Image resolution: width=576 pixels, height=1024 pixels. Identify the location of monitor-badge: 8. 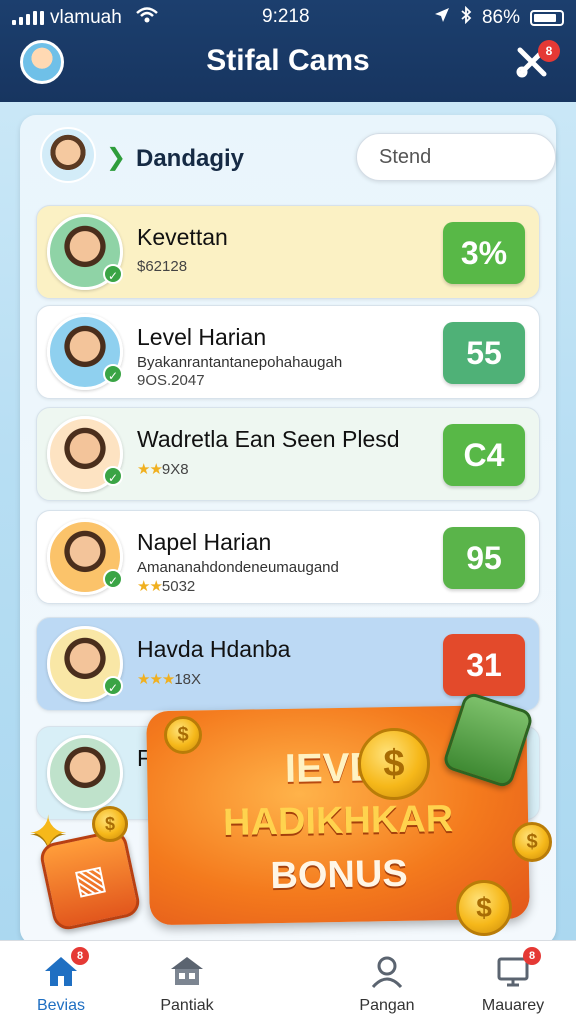
(532, 956).